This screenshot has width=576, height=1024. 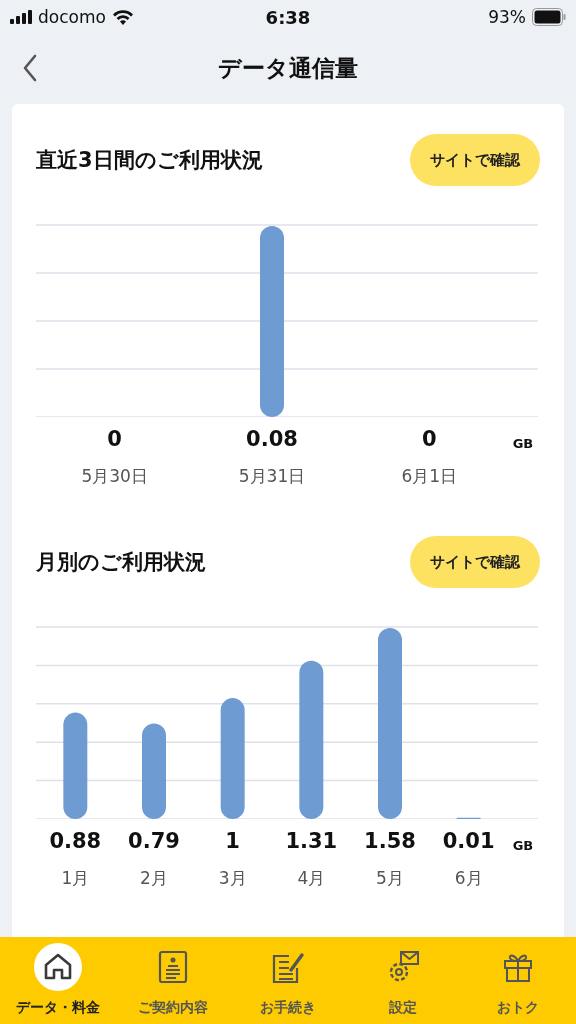 What do you see at coordinates (429, 476) in the screenshot?
I see `category-label: 6月1日` at bounding box center [429, 476].